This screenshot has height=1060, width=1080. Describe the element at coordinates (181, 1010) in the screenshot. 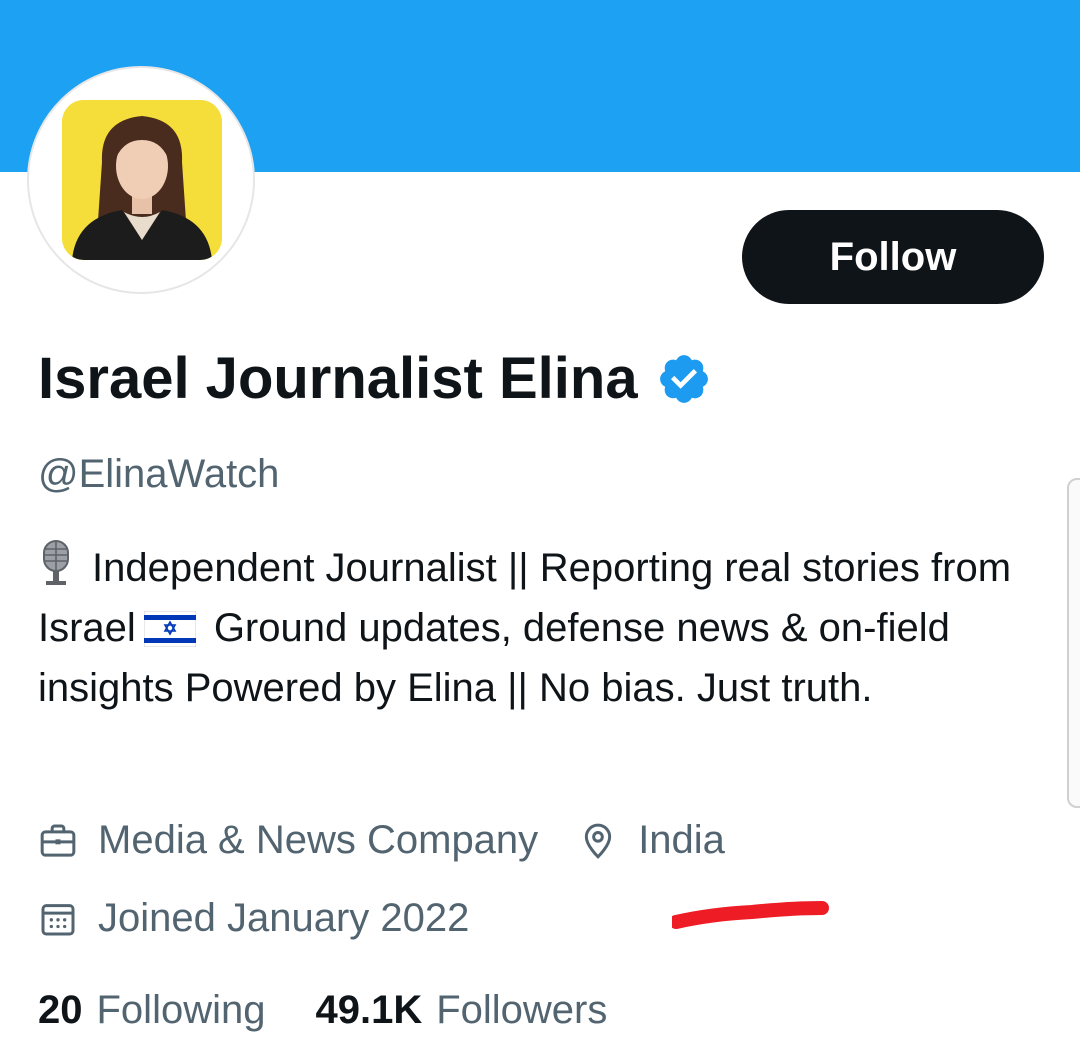

I see `following-label: Following` at that location.